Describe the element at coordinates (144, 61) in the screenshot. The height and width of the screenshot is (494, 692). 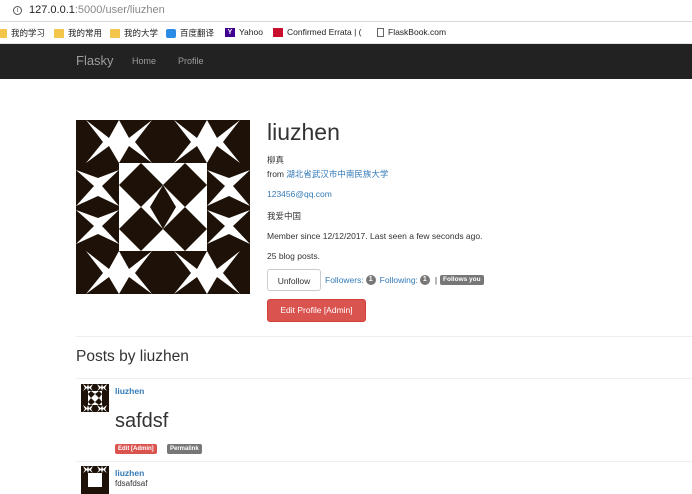
I see `nav-home: Home` at that location.